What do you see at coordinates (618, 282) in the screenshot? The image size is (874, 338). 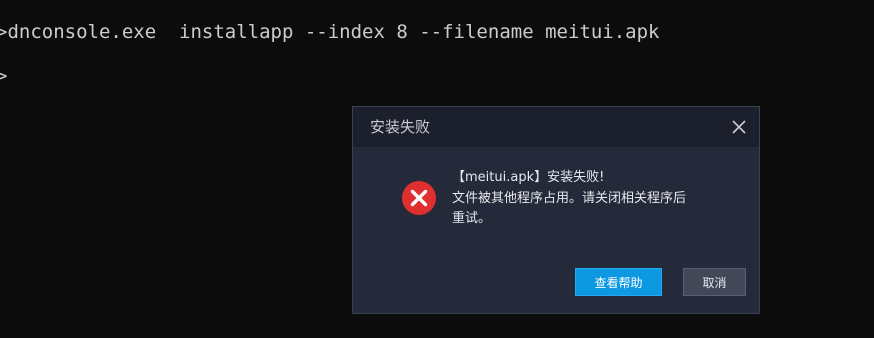 I see `help-button: 查看帮助` at bounding box center [618, 282].